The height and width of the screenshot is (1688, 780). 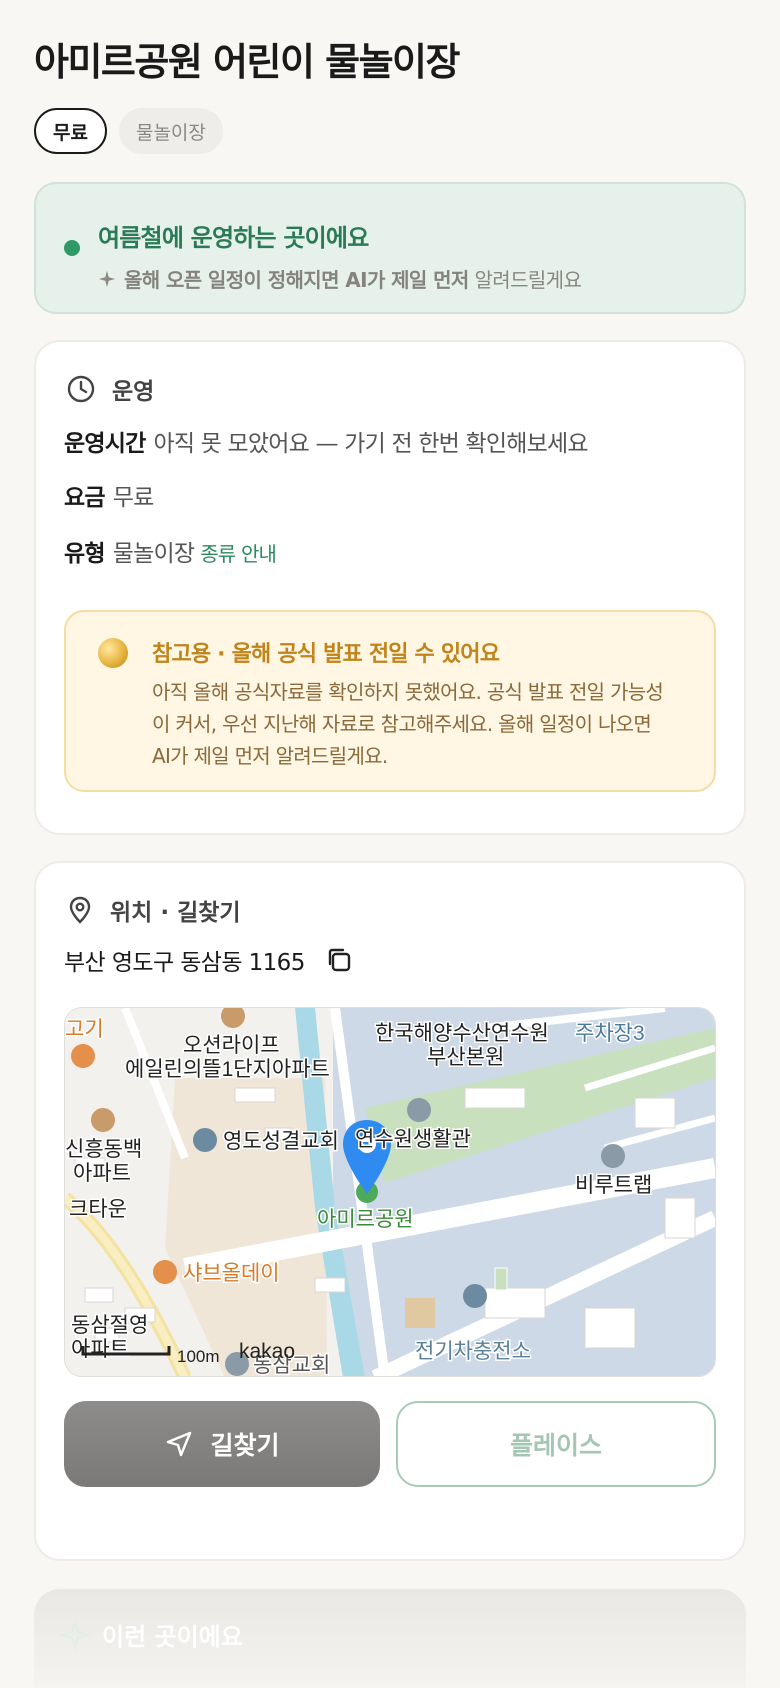 What do you see at coordinates (413, 1139) in the screenshot?
I see `map-label-dorm: 연수원생활관` at bounding box center [413, 1139].